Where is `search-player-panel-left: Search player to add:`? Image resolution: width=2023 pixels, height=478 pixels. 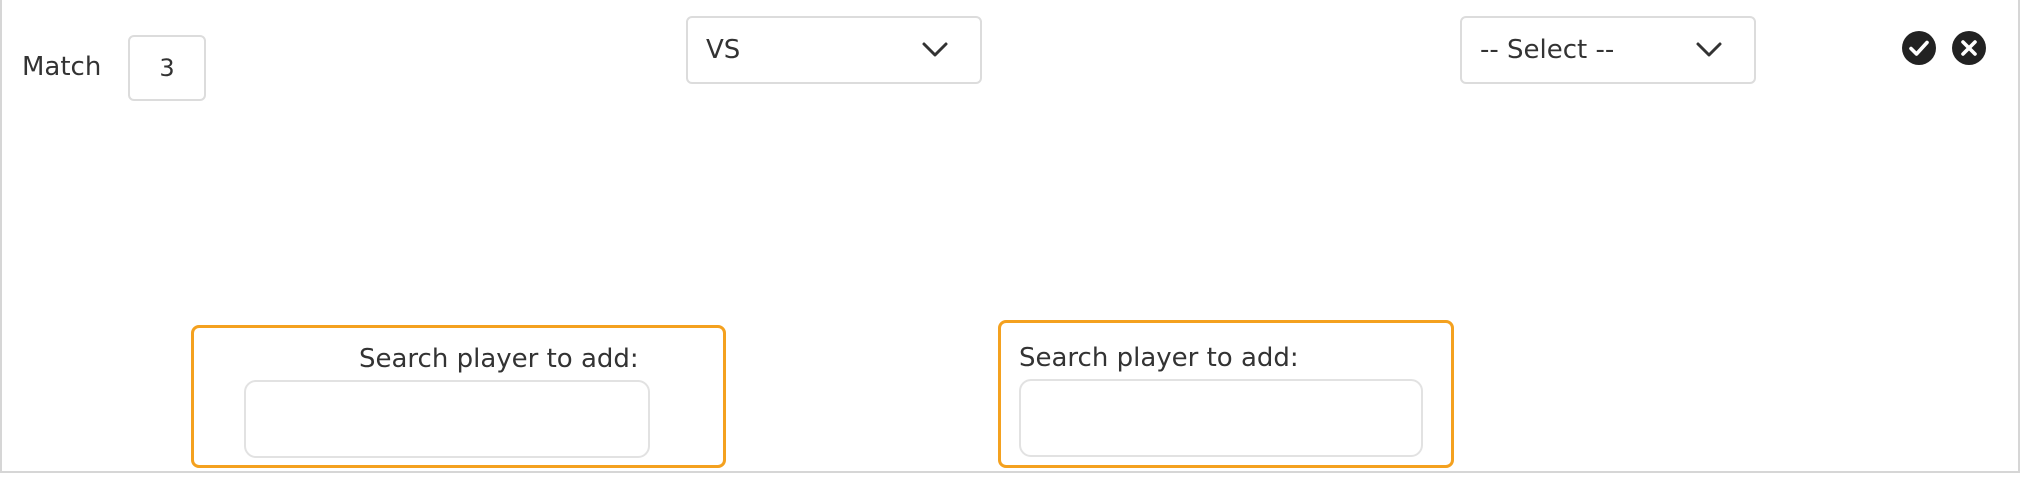 search-player-panel-left: Search player to add: is located at coordinates (458, 396).